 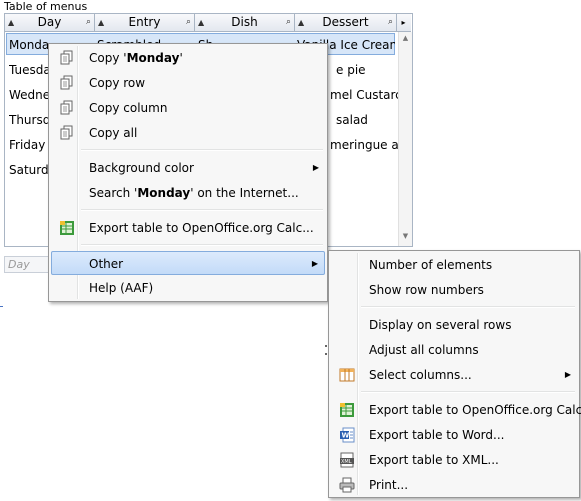 I want to click on menu-item-show-row-numbers: Show row numbers, so click(x=454, y=290).